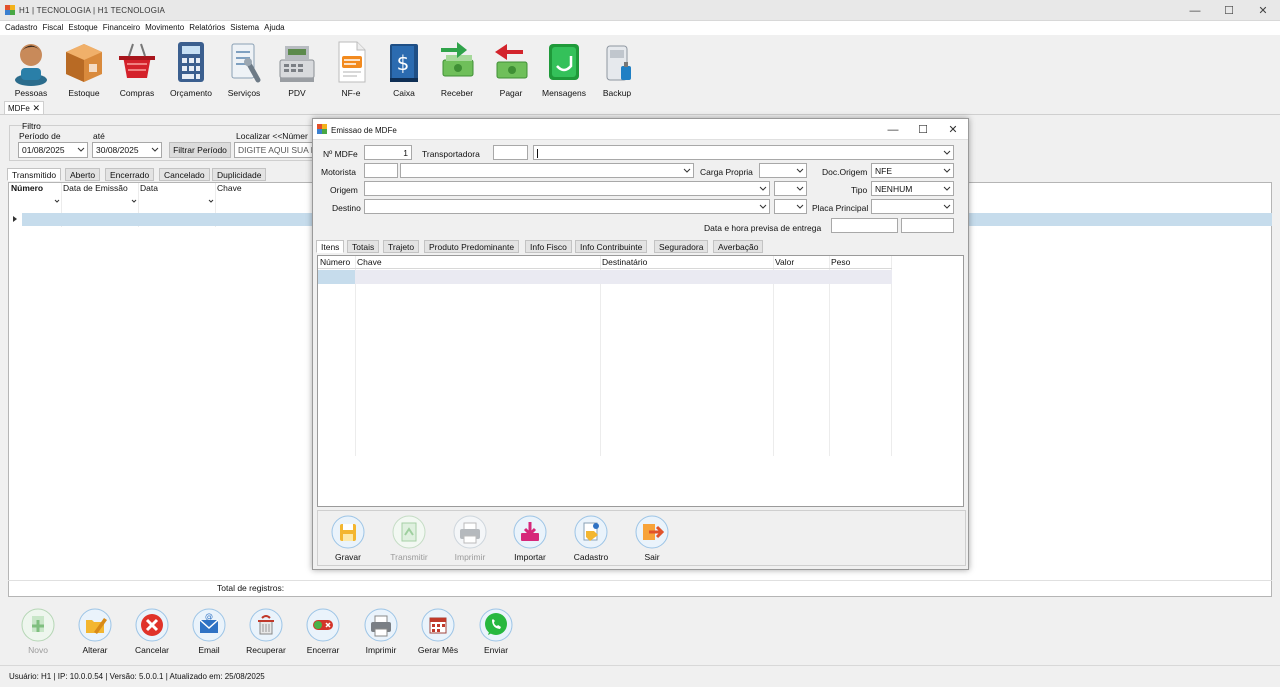 The image size is (1280, 687). I want to click on dialog-close-button: ✕, so click(953, 129).